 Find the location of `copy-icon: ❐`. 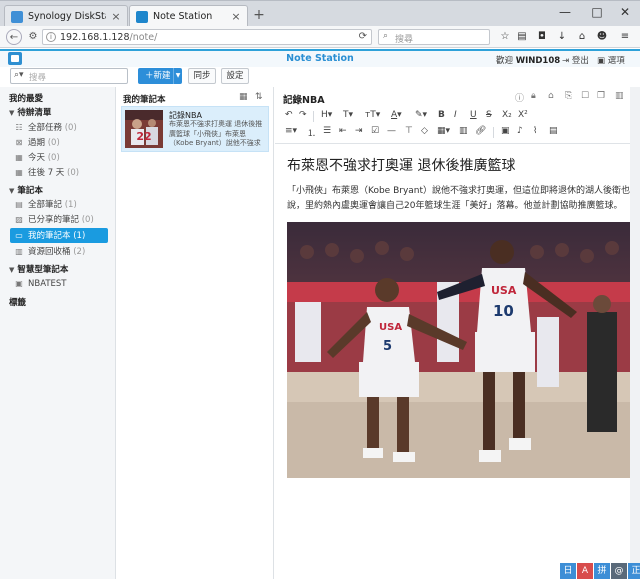

copy-icon: ❐ is located at coordinates (601, 96).